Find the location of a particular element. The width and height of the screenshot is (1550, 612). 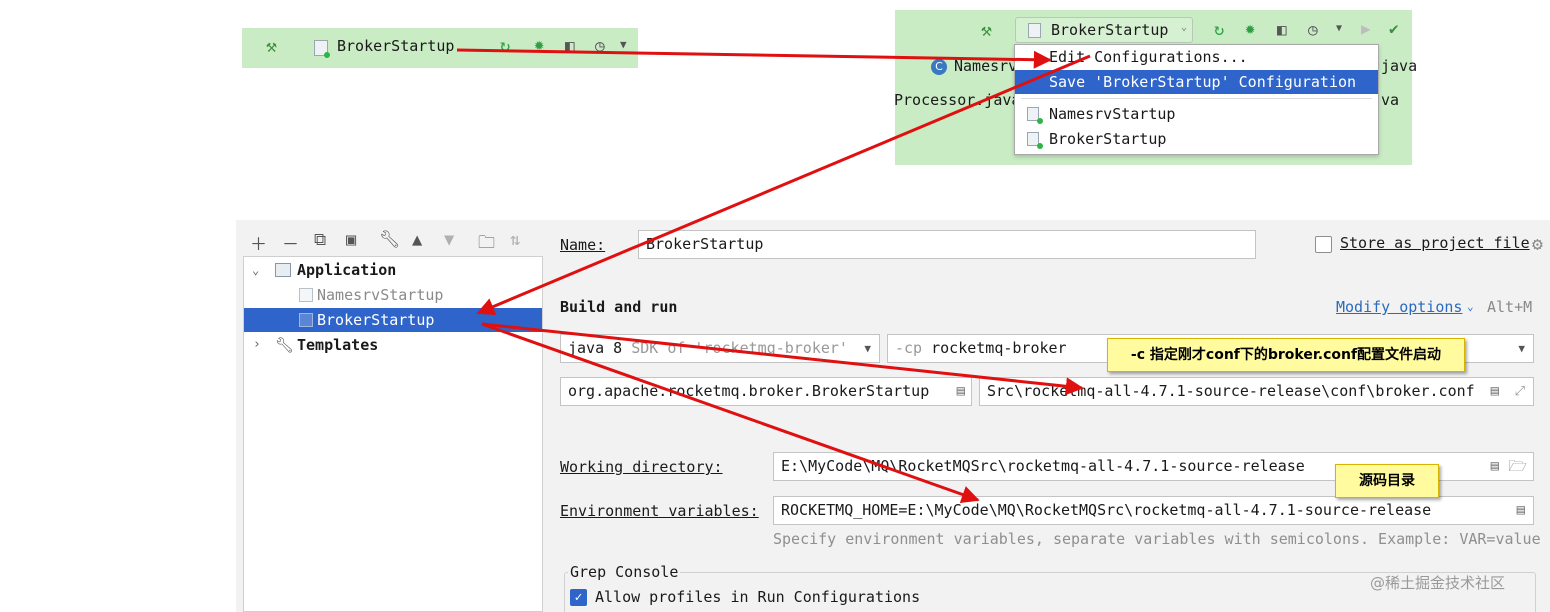

classpath-prefix: -cp is located at coordinates (909, 348).